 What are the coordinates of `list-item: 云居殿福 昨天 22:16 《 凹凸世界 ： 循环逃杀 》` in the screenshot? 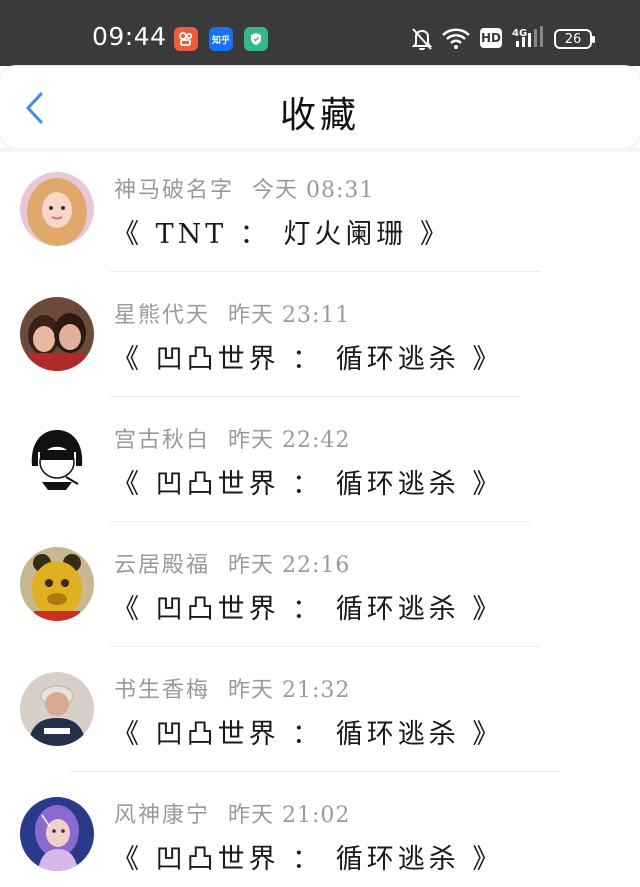 It's located at (320, 589).